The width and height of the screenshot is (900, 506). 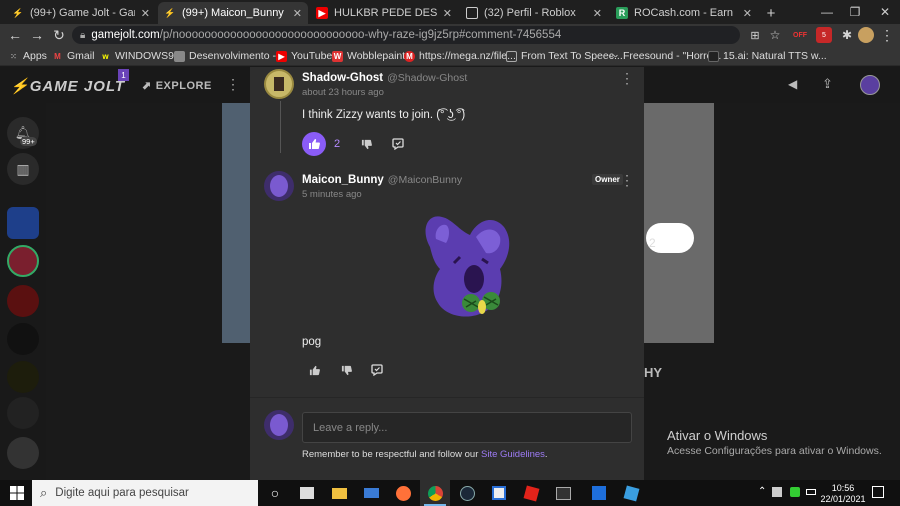 What do you see at coordinates (827, 84) in the screenshot?
I see `upload-icon: ⇪` at bounding box center [827, 84].